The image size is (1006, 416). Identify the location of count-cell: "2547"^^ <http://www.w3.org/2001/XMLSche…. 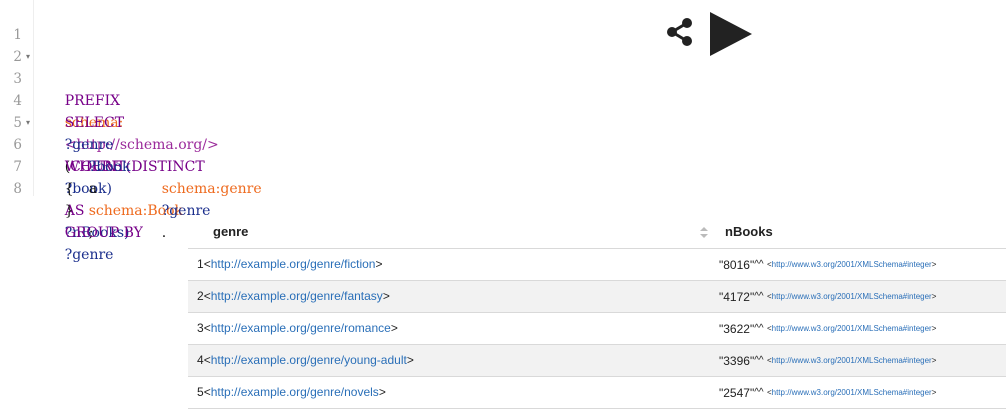
(827, 393).